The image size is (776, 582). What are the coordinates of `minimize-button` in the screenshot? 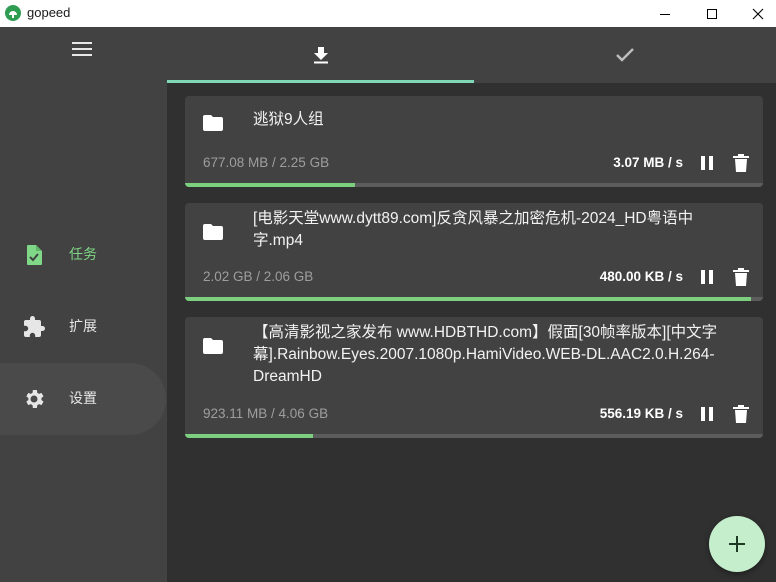 It's located at (665, 13).